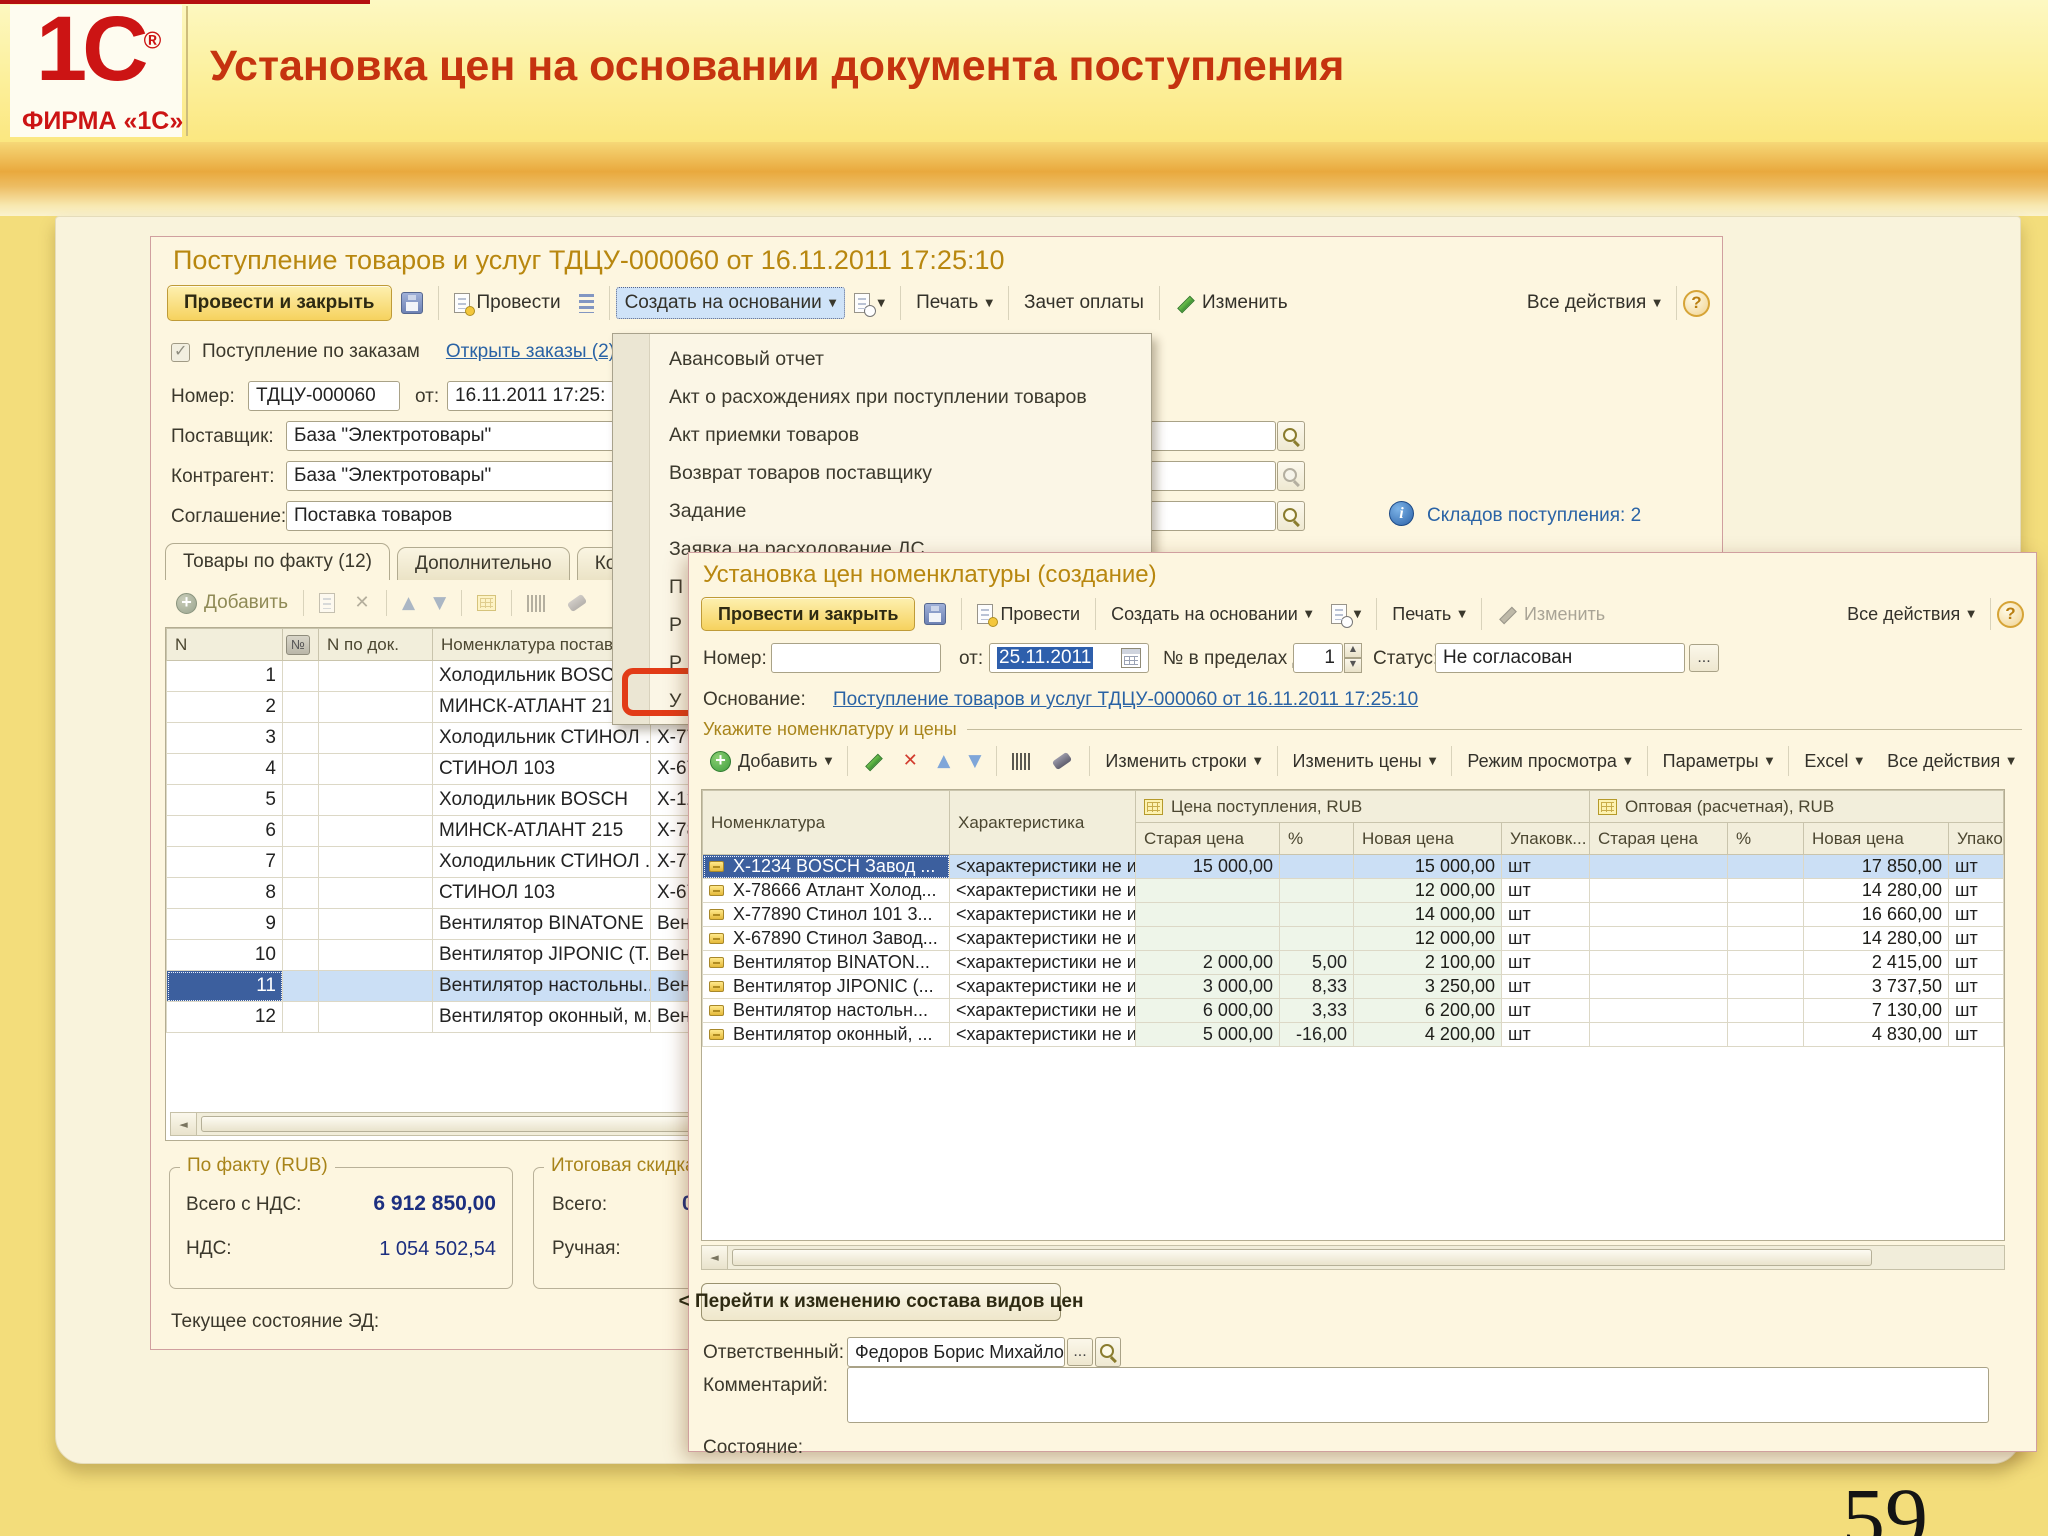 The image size is (2048, 1536). I want to click on add-row-button: Добавить, so click(232, 603).